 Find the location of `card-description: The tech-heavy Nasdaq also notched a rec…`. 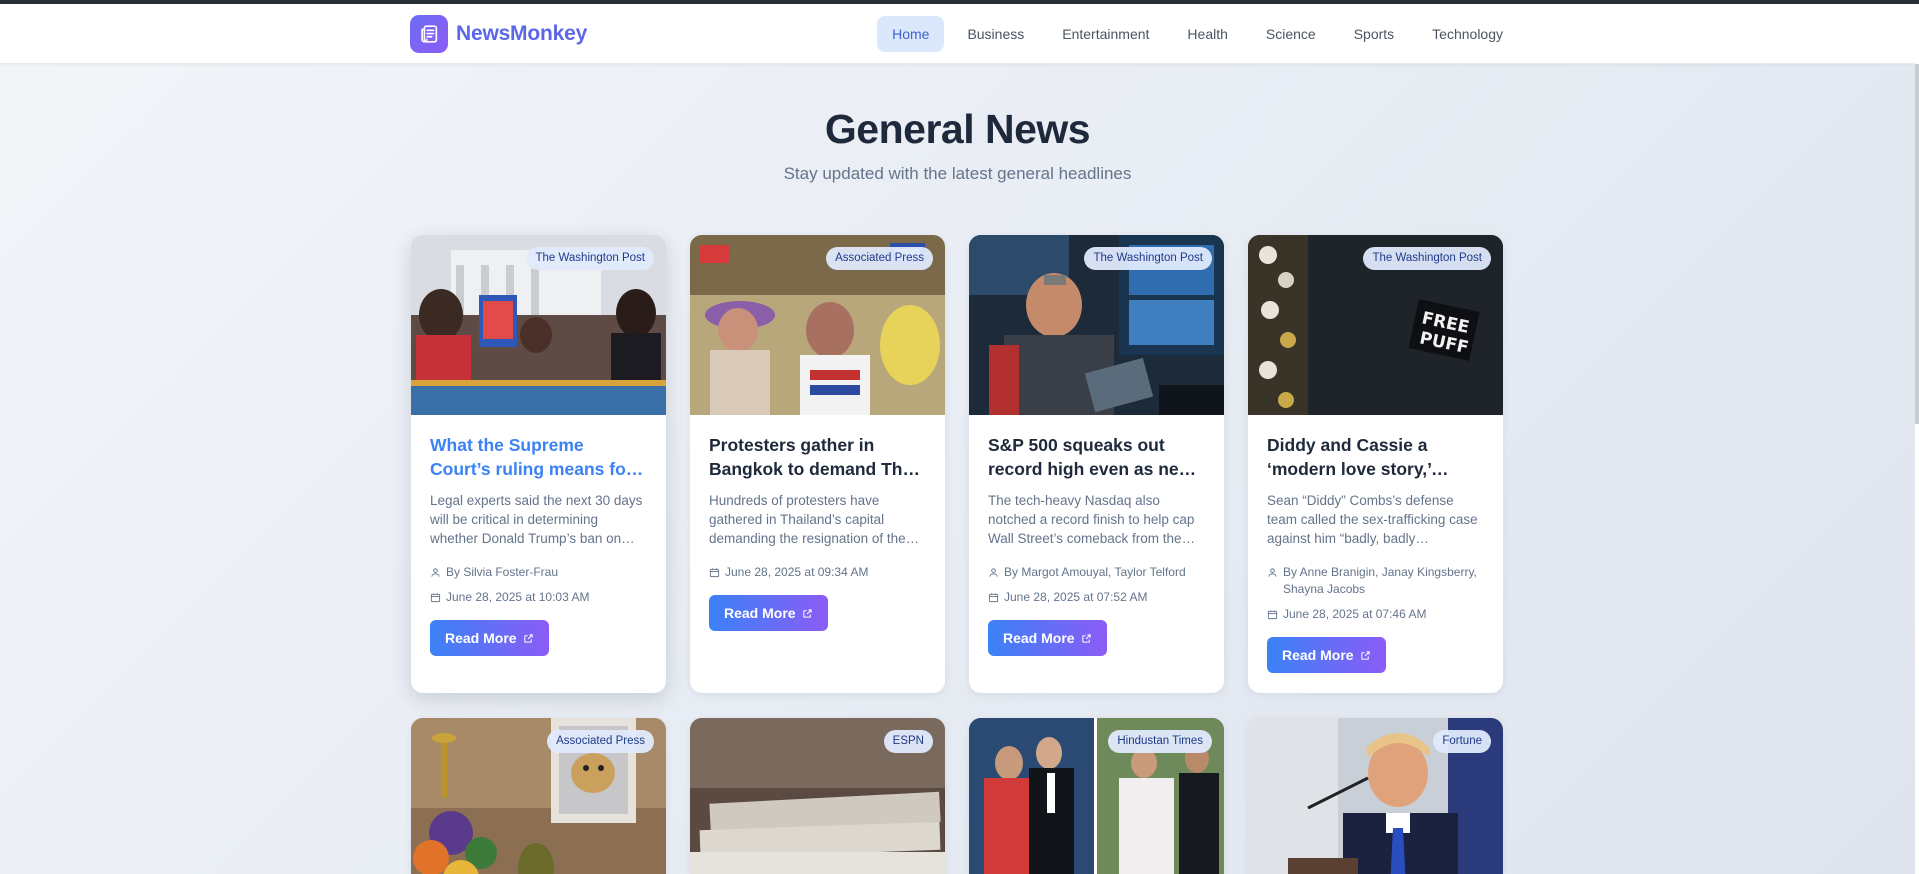

card-description: The tech-heavy Nasdaq also notched a rec… is located at coordinates (1091, 519).